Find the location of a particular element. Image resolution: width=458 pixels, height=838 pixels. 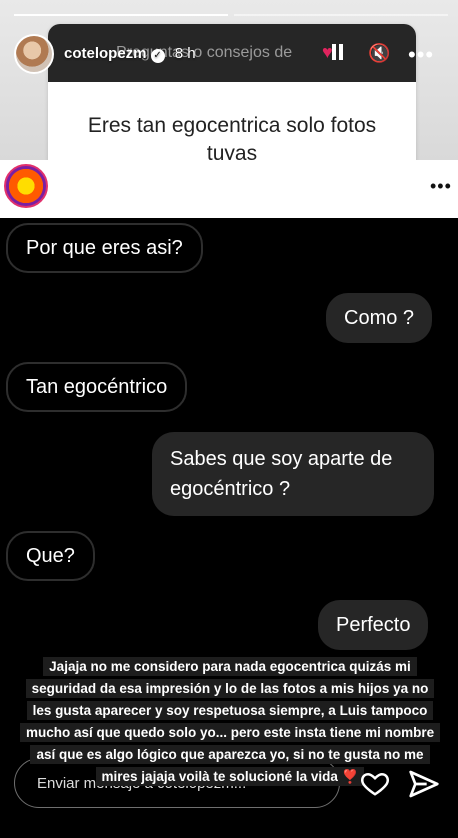

chat-header is located at coordinates (229, 189).